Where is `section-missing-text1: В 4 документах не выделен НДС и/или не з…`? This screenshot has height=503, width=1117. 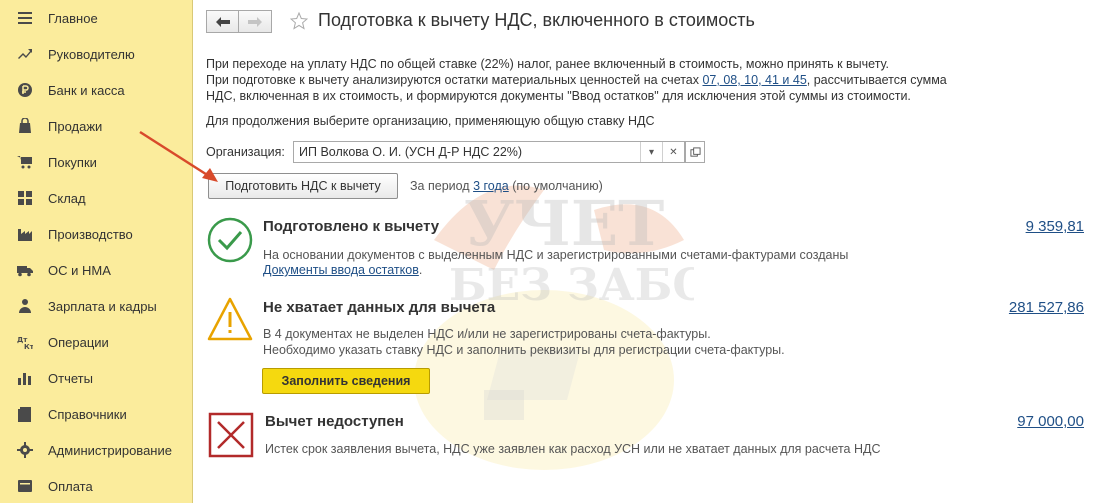
section-missing-text1: В 4 документах не выделен НДС и/или не з… is located at coordinates (487, 334).